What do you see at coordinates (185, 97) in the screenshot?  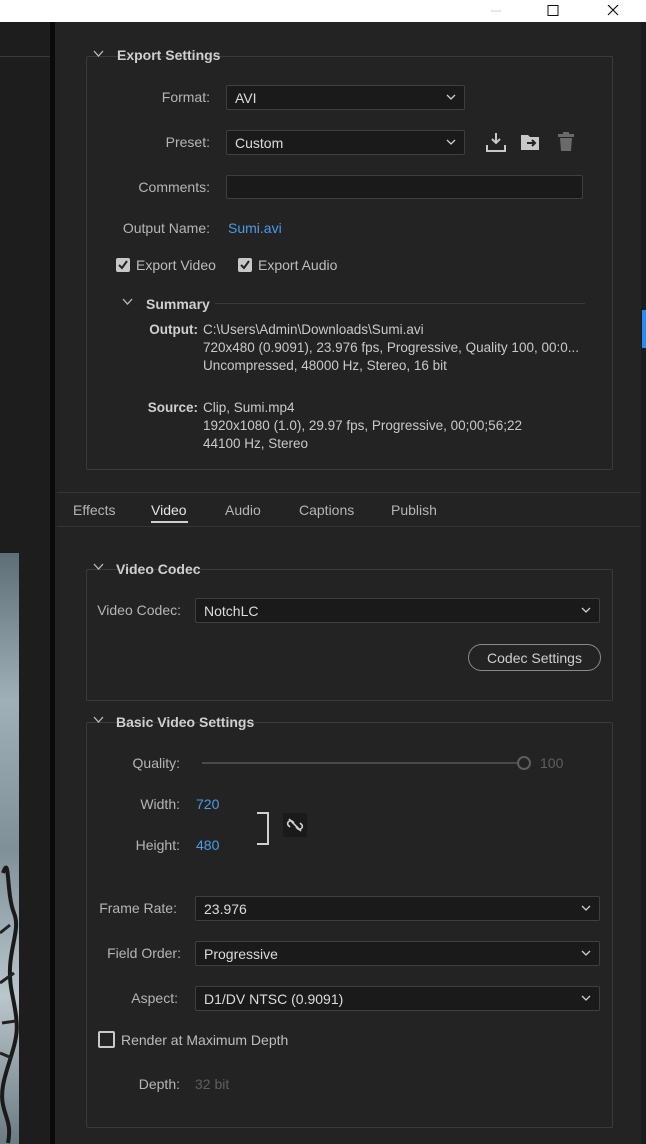 I see `format-label: Format:` at bounding box center [185, 97].